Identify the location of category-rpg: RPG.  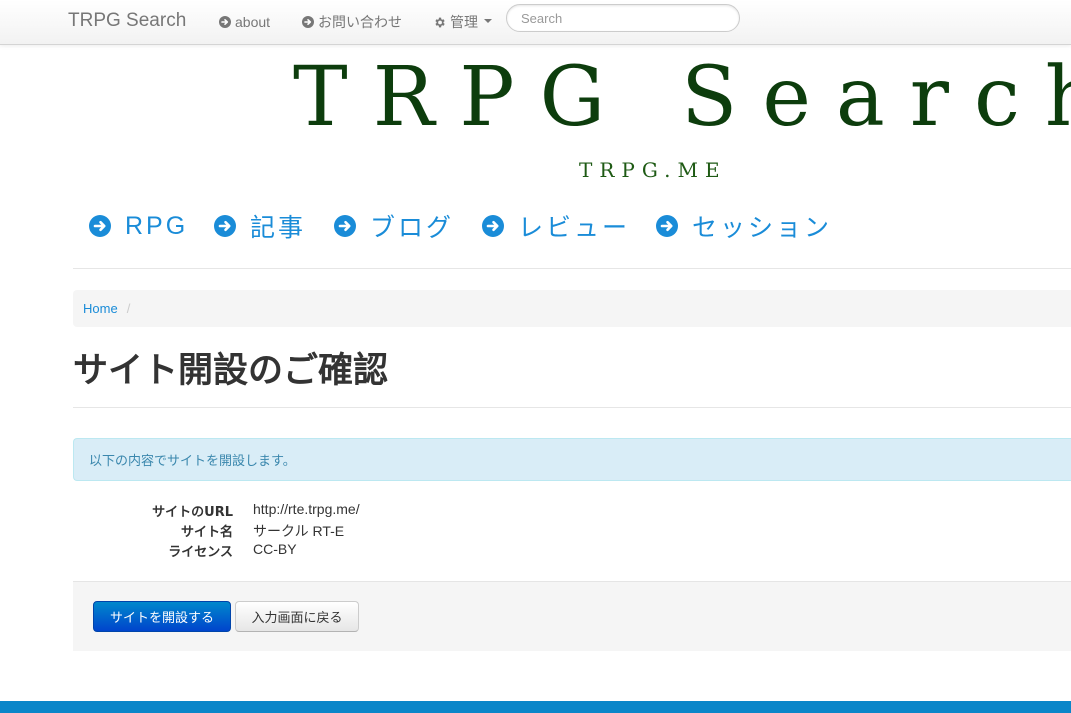
(138, 226).